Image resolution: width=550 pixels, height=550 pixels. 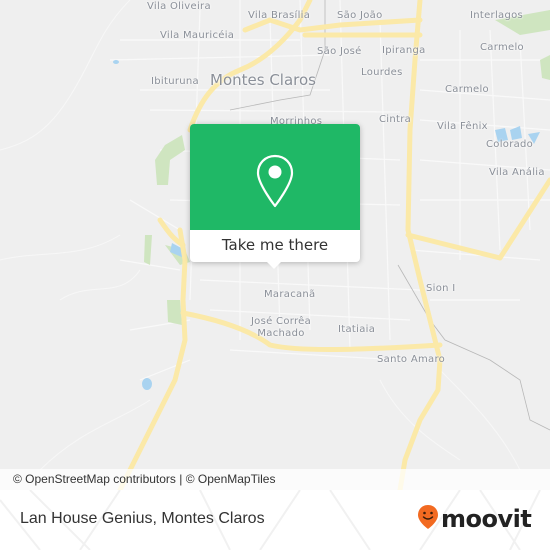 What do you see at coordinates (263, 80) in the screenshot?
I see `city-label: Montes Claros` at bounding box center [263, 80].